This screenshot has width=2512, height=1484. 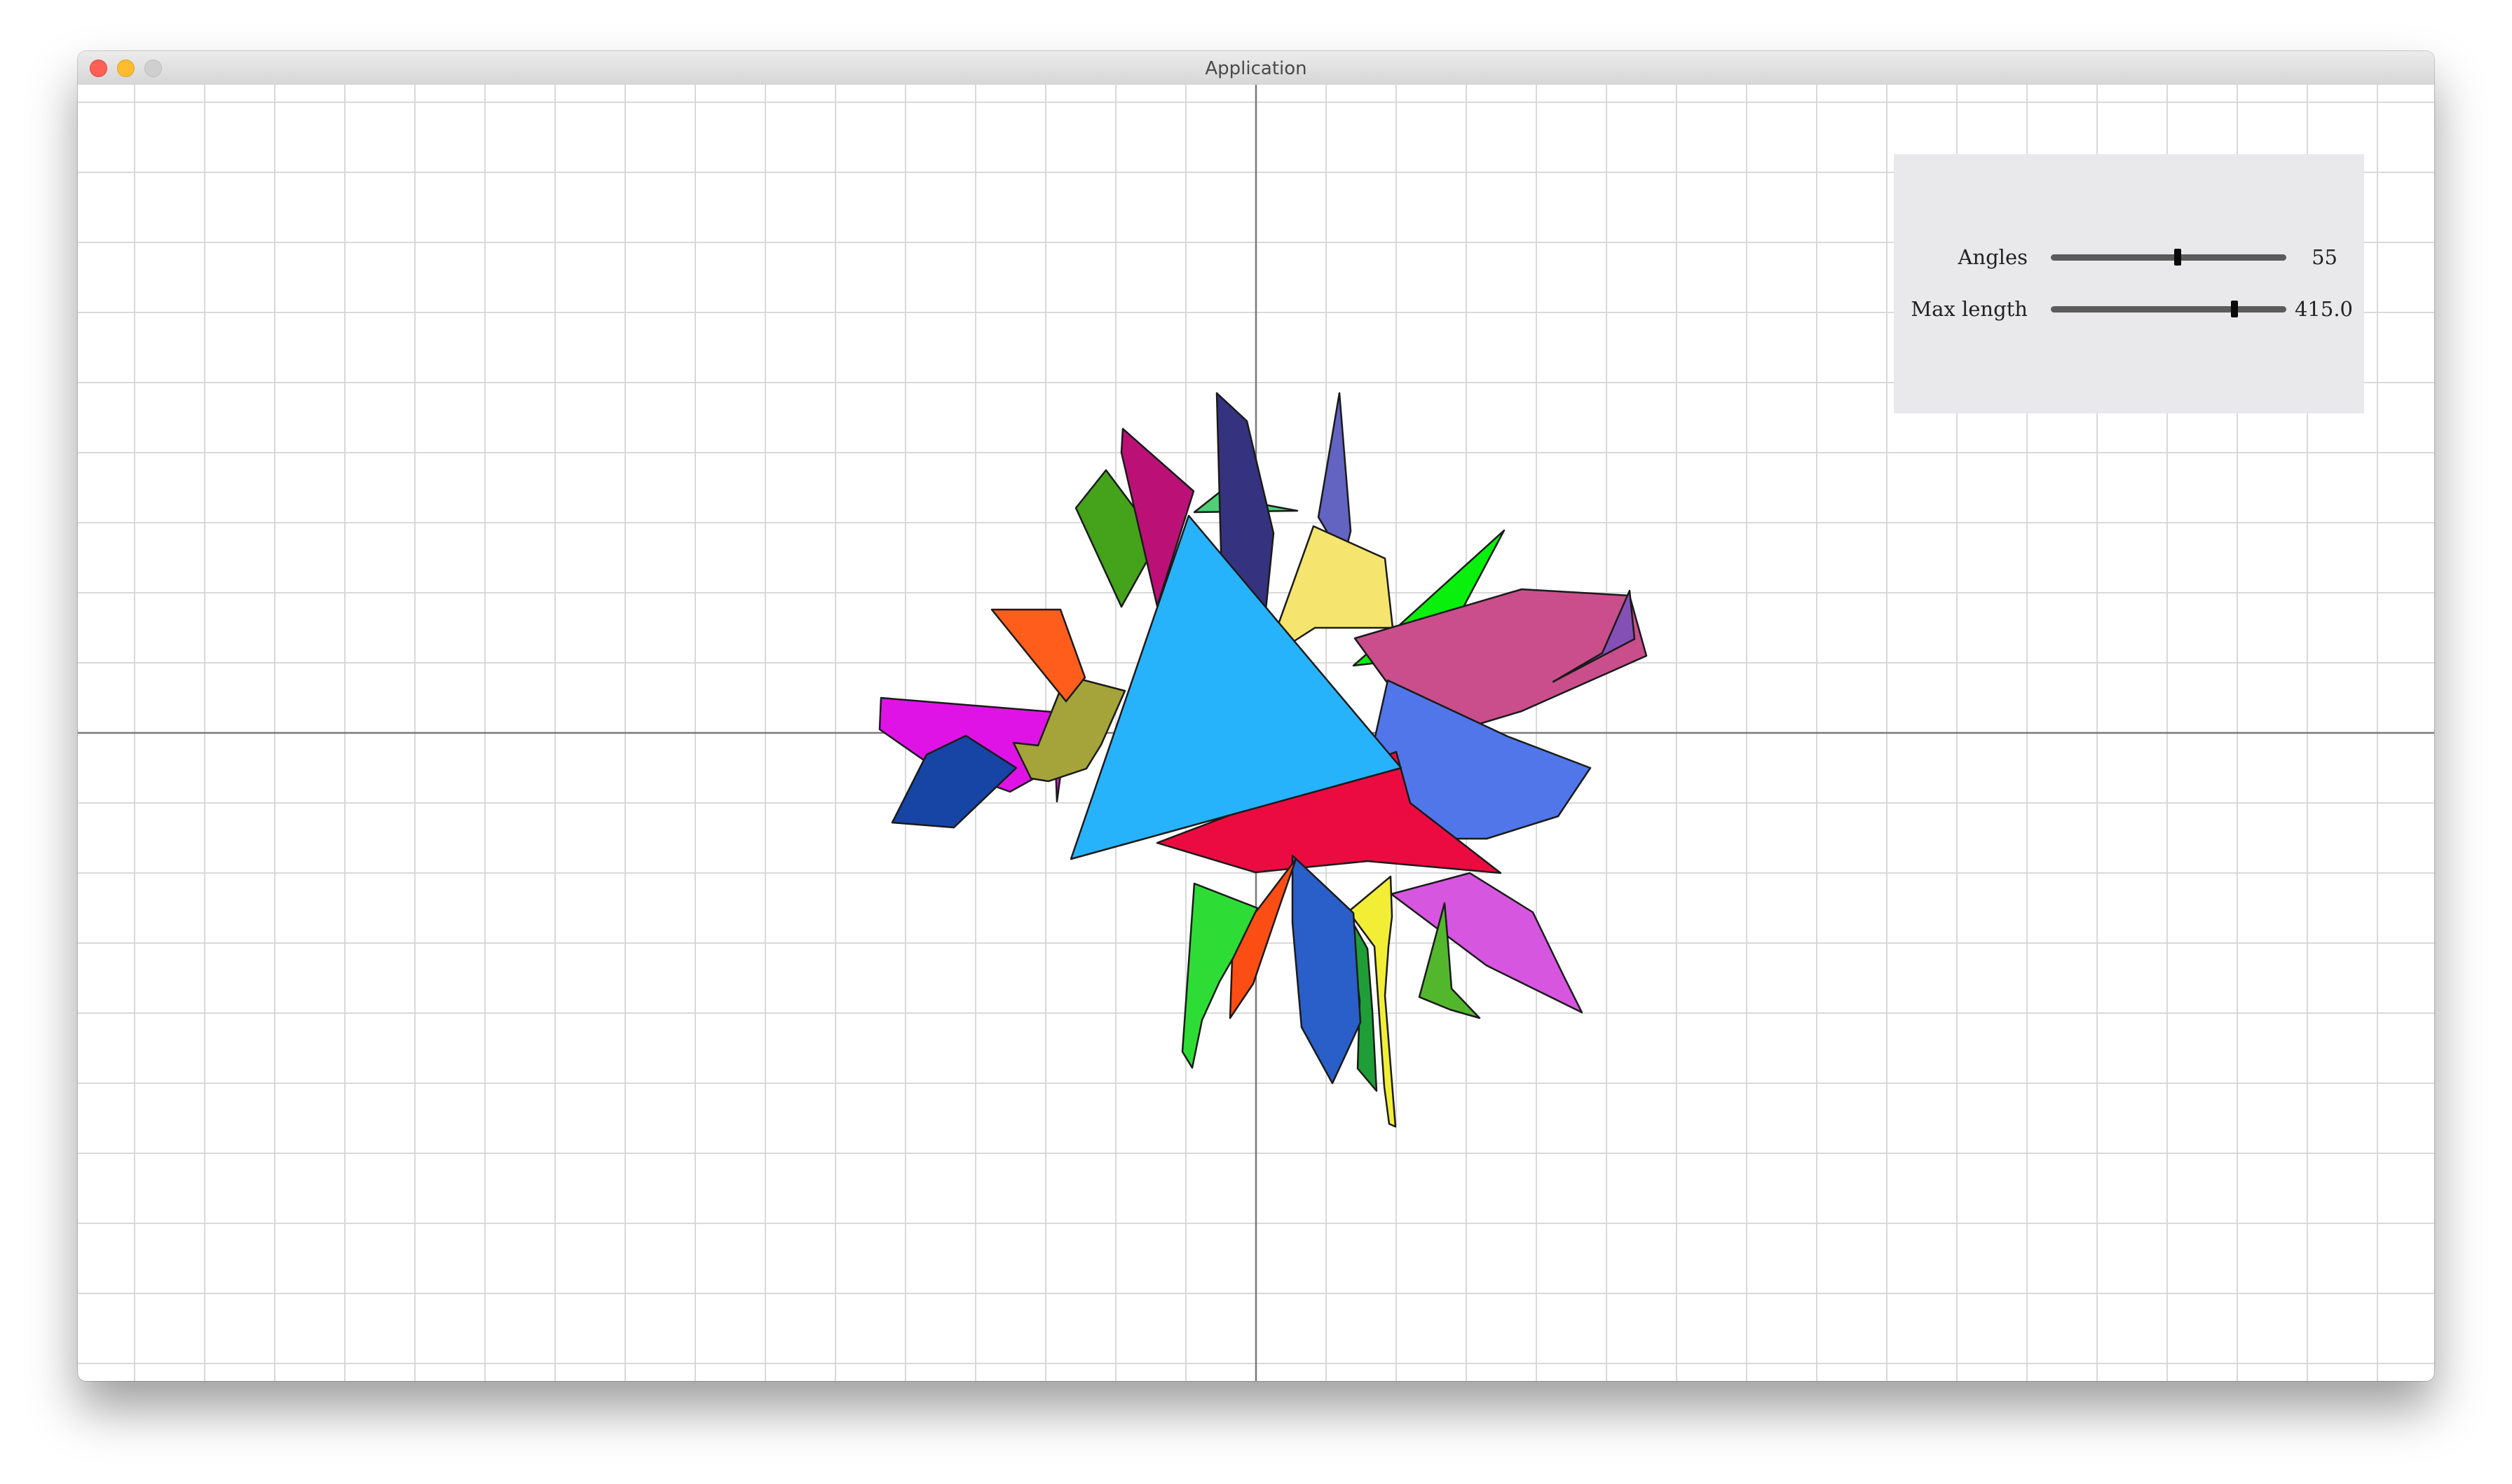 What do you see at coordinates (1969, 309) in the screenshot?
I see `max-length-label: Max length` at bounding box center [1969, 309].